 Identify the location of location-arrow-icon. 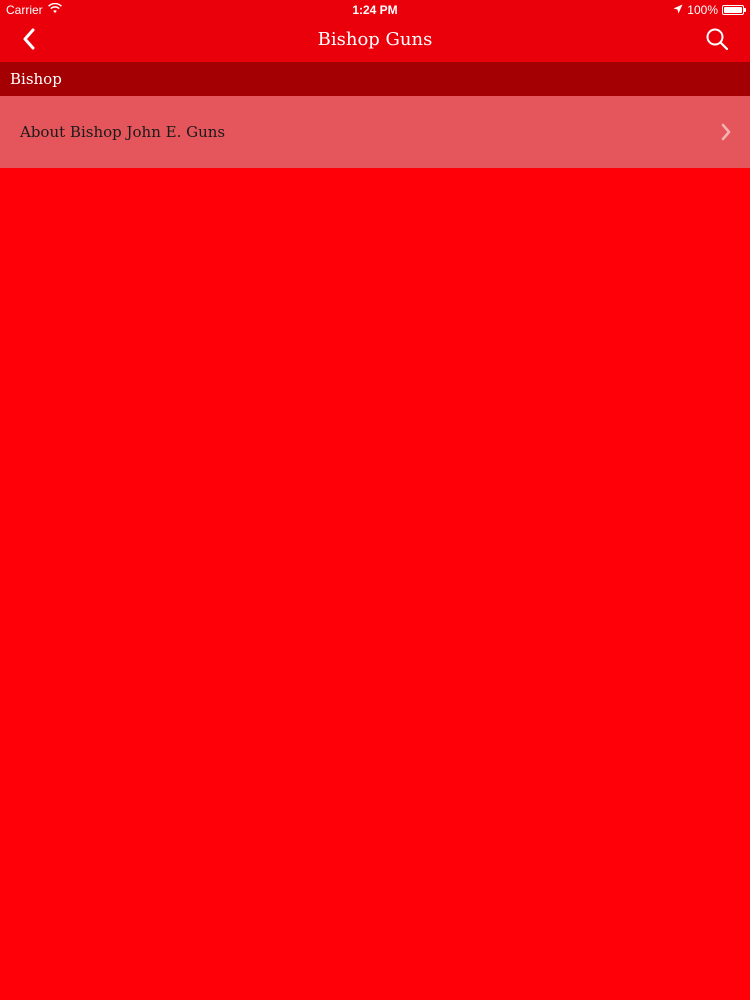
(678, 10).